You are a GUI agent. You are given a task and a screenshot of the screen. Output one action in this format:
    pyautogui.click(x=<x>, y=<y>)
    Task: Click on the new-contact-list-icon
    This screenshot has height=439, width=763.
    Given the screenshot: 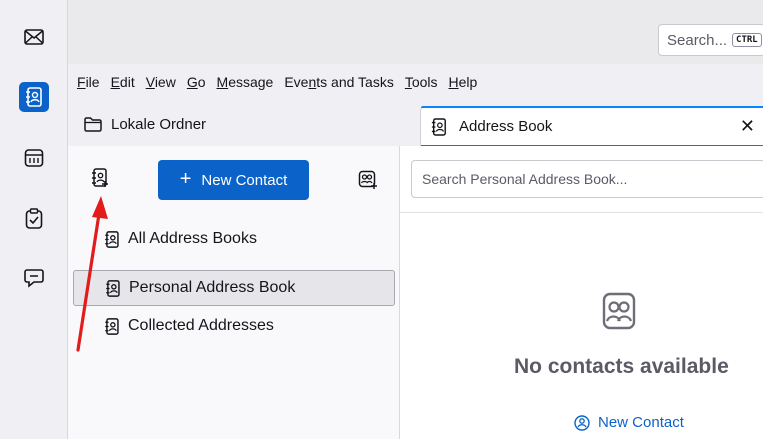 What is the action you would take?
    pyautogui.click(x=367, y=179)
    